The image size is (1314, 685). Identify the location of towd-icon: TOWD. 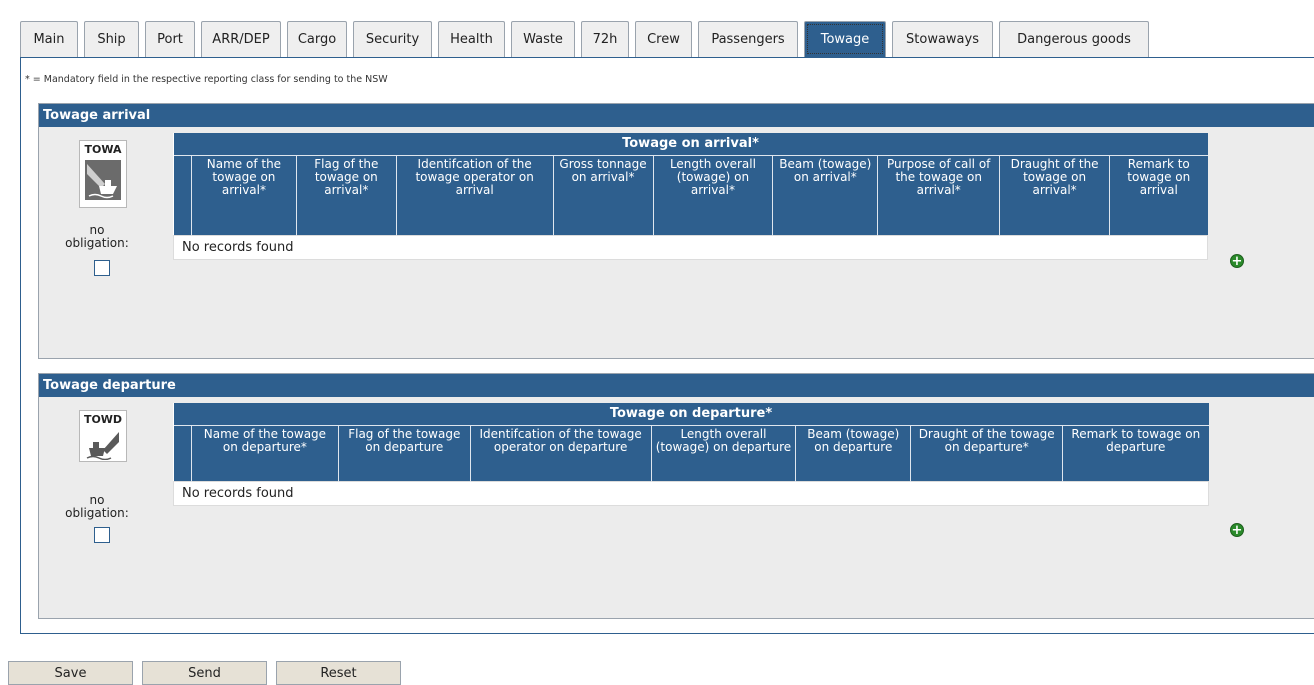
(103, 436).